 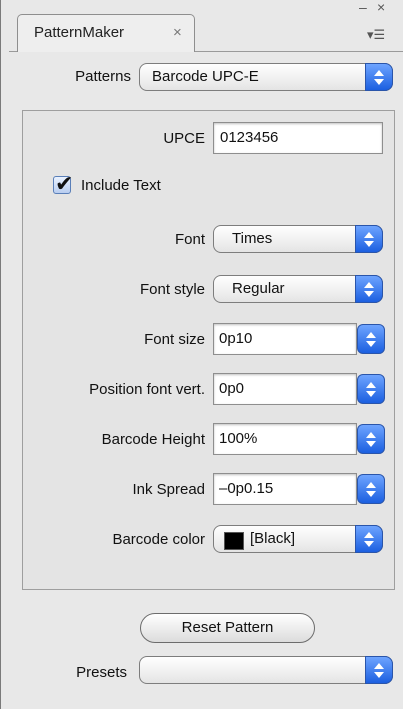 What do you see at coordinates (184, 138) in the screenshot?
I see `upce-label: UPCE` at bounding box center [184, 138].